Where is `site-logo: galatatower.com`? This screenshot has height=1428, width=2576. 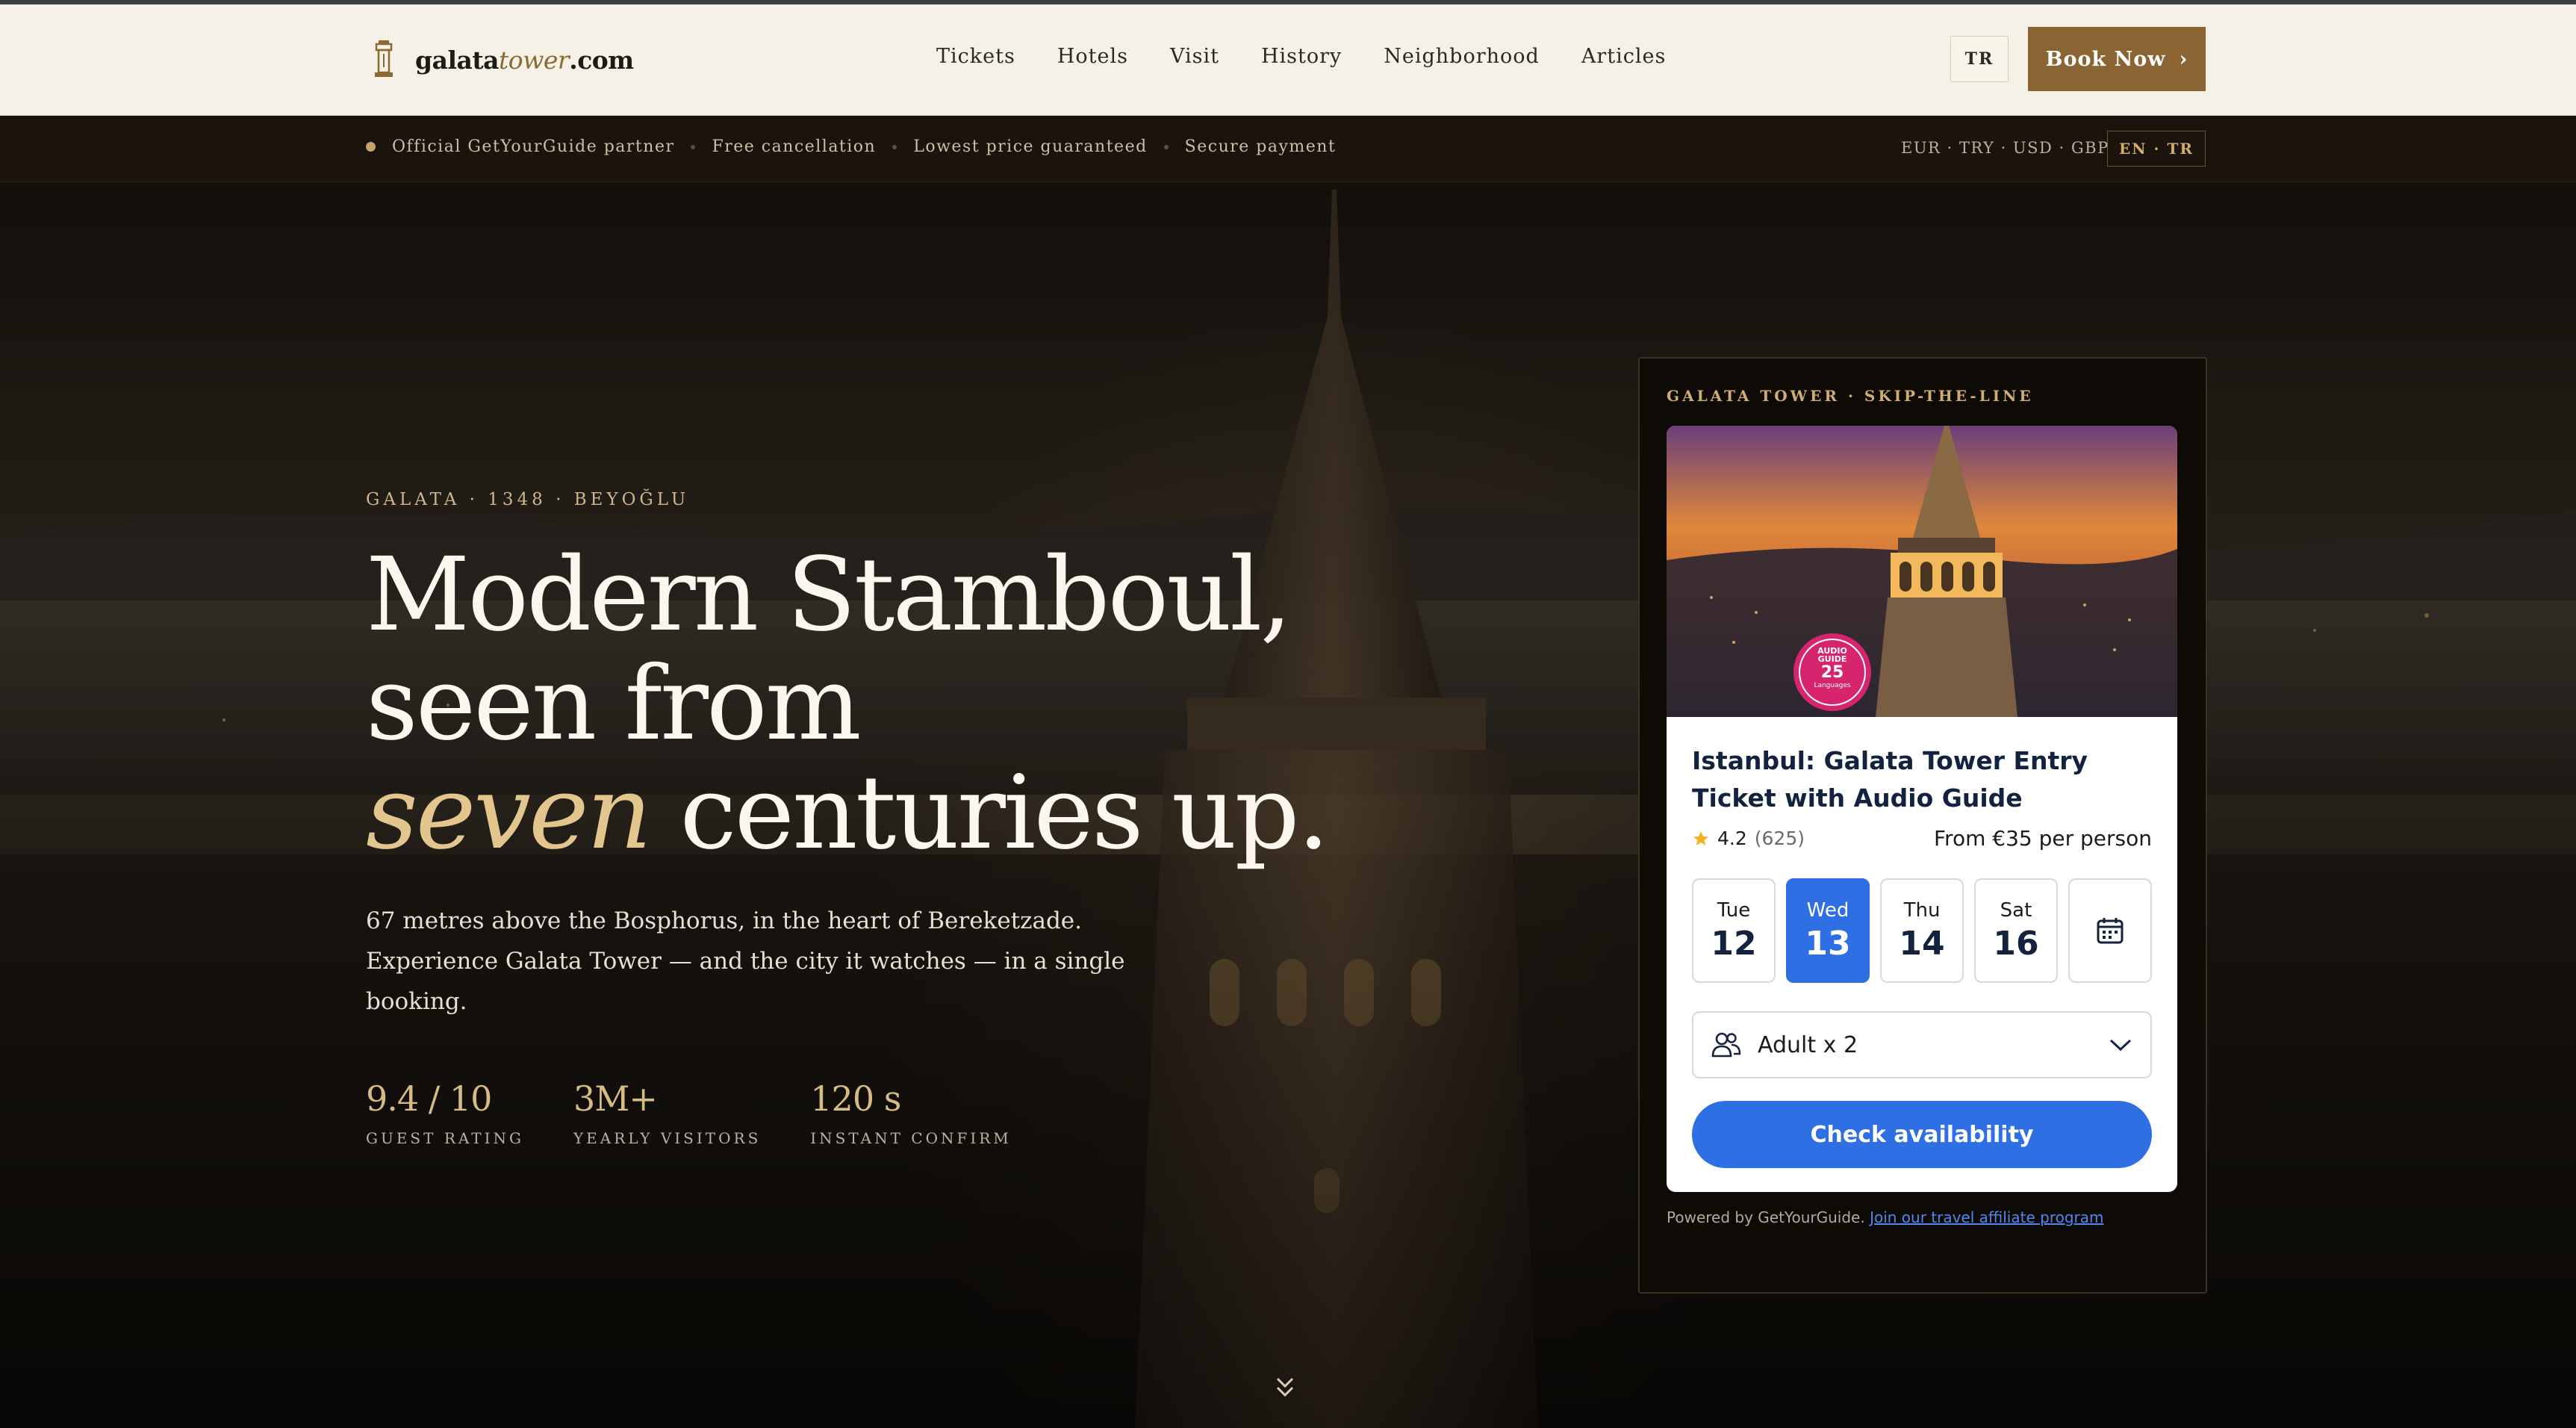
site-logo: galatatower.com is located at coordinates (503, 60).